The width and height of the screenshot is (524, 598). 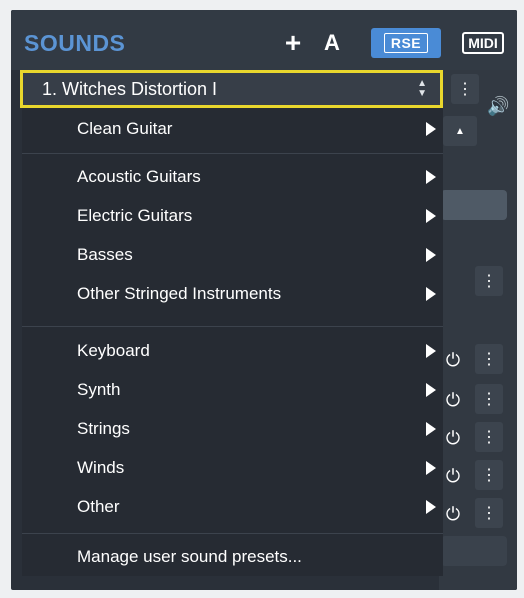 What do you see at coordinates (125, 128) in the screenshot?
I see `menu-item-label: Clean Guitar` at bounding box center [125, 128].